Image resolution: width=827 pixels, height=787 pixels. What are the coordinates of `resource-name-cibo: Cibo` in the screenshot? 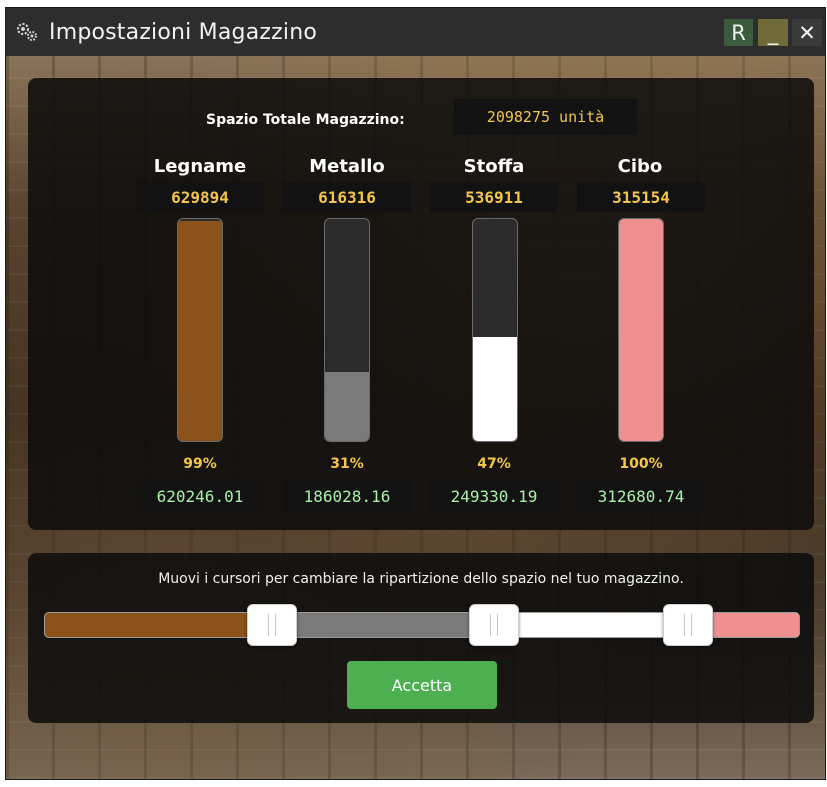 It's located at (640, 166).